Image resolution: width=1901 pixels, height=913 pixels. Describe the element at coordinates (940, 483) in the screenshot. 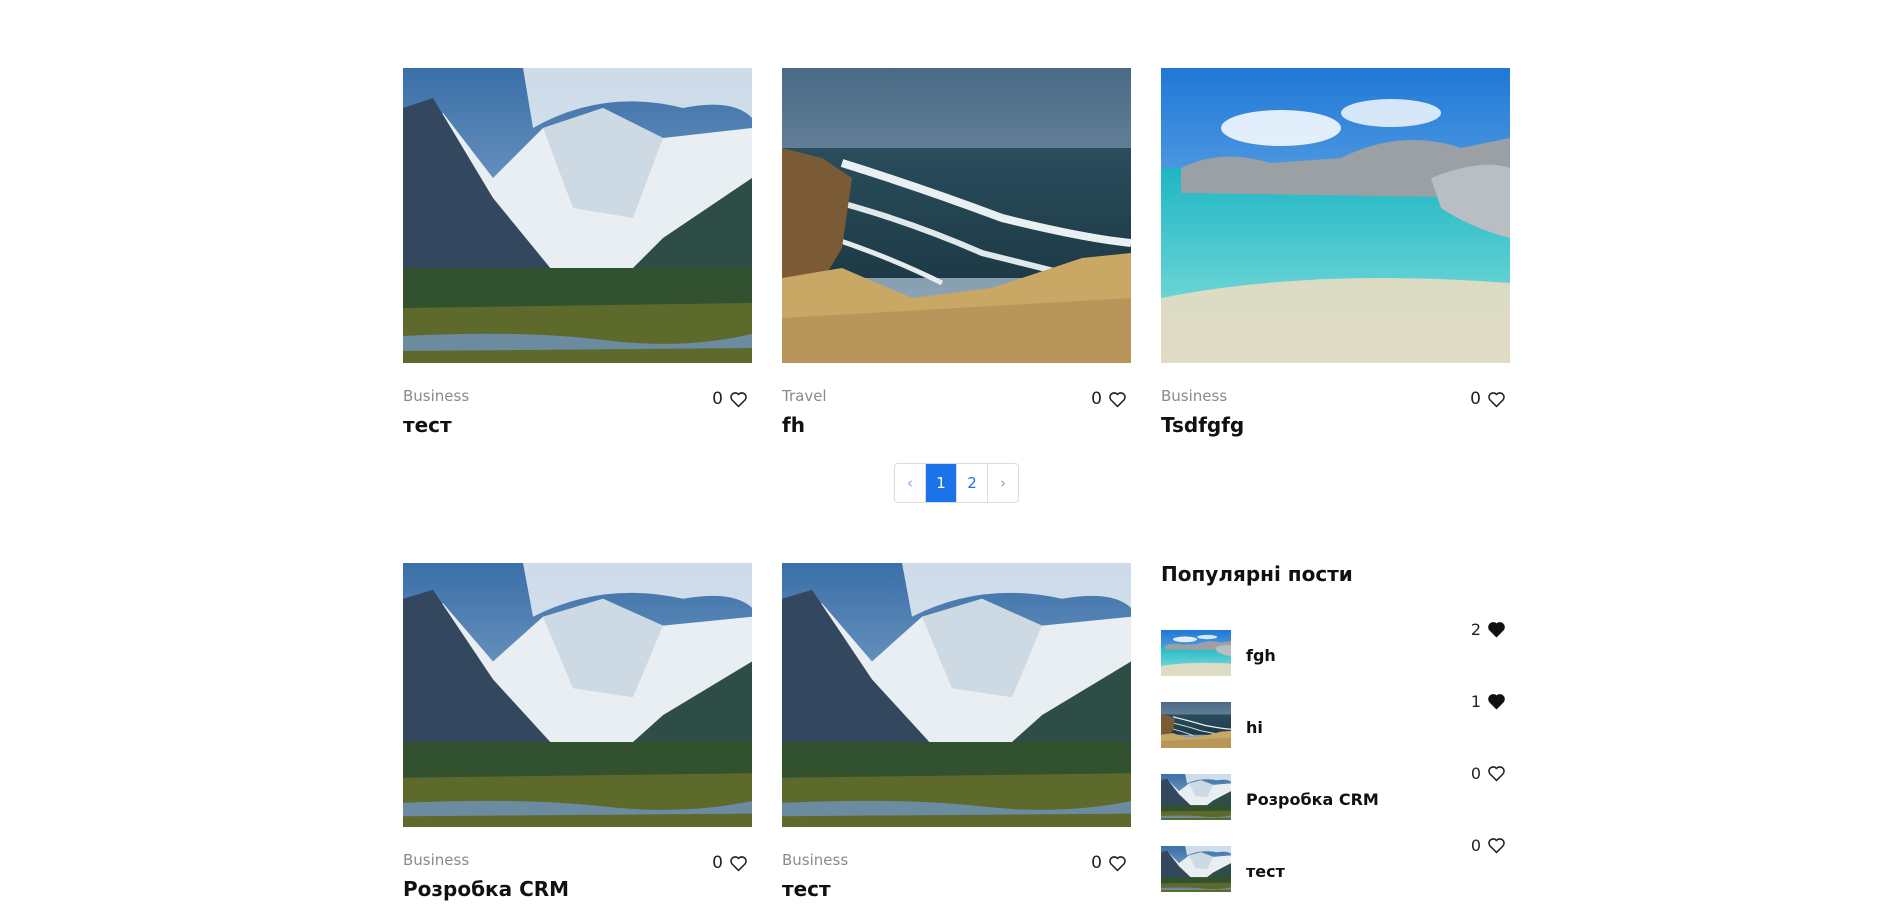

I see `page-1-button: 1` at that location.